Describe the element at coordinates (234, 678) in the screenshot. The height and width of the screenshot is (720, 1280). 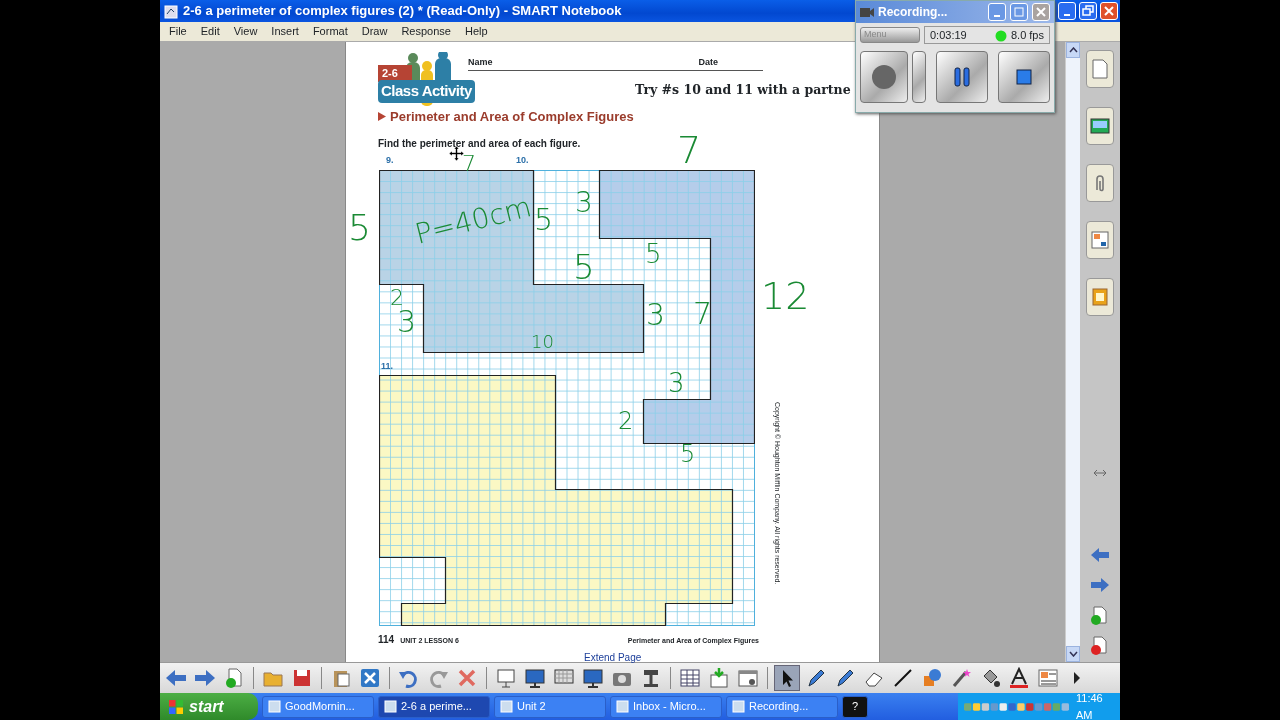
I see `add-page-icon` at that location.